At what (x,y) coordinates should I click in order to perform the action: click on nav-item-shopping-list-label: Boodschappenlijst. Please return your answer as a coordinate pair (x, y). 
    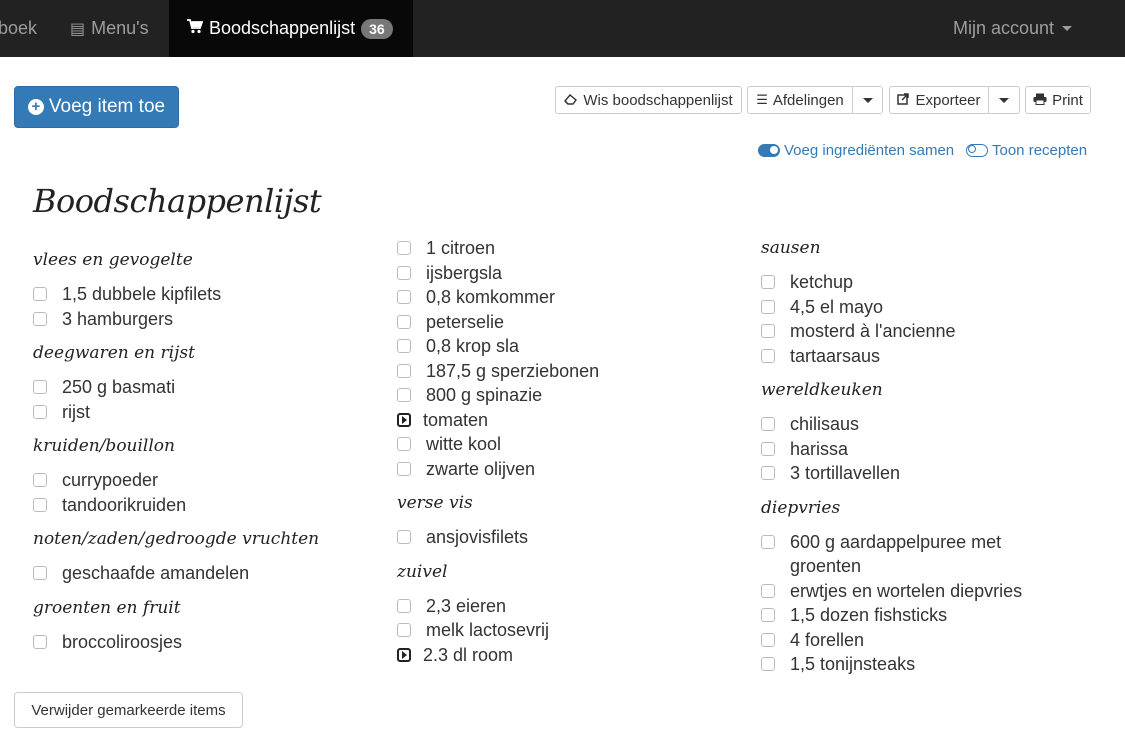
    Looking at the image, I should click on (282, 28).